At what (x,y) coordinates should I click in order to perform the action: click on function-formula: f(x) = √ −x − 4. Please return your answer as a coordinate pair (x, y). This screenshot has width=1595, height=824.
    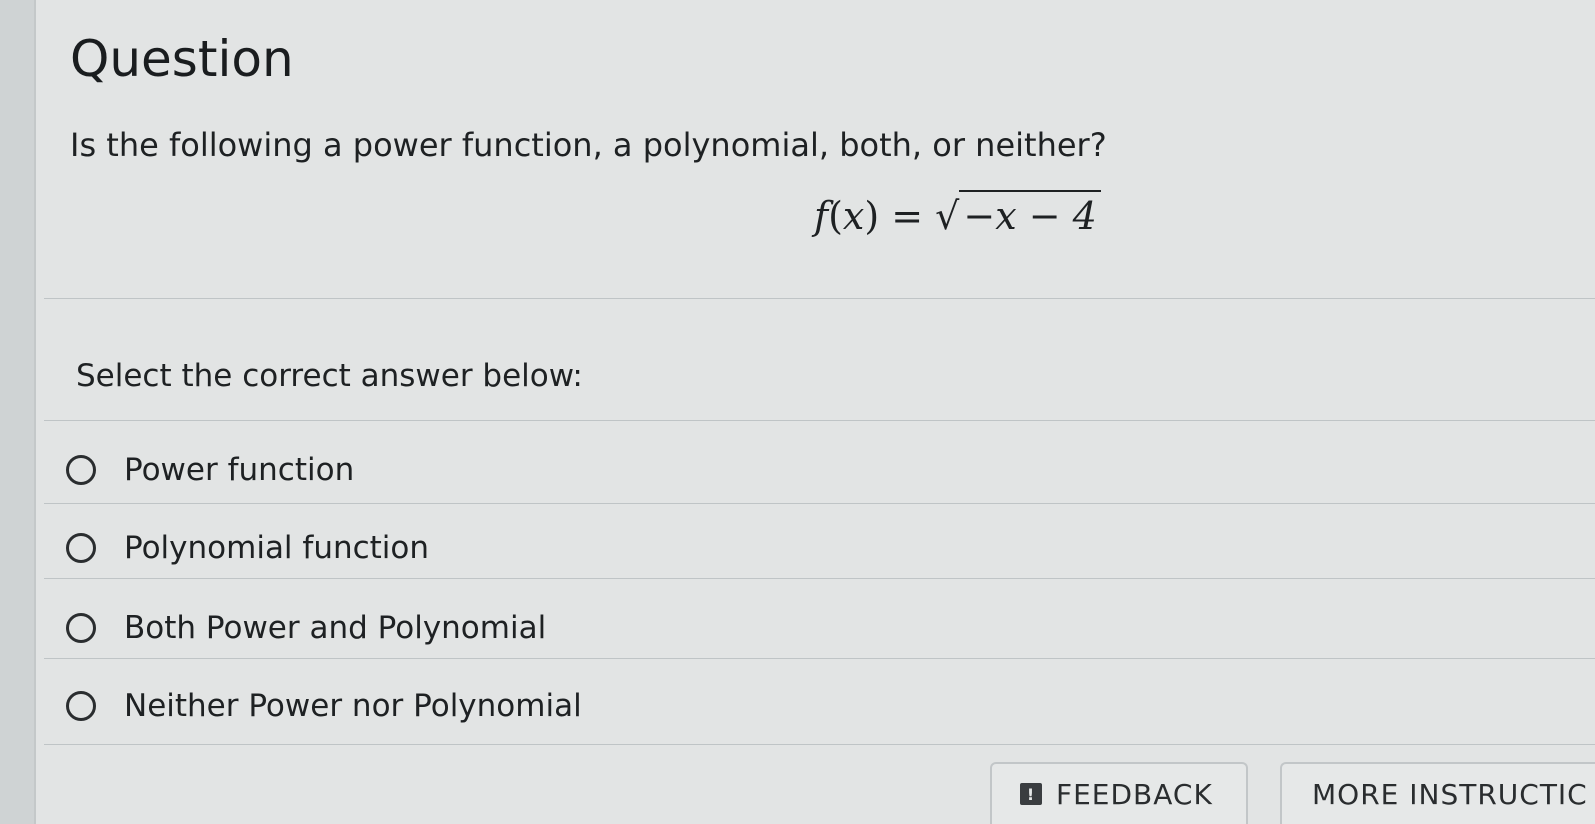
    Looking at the image, I should click on (957, 214).